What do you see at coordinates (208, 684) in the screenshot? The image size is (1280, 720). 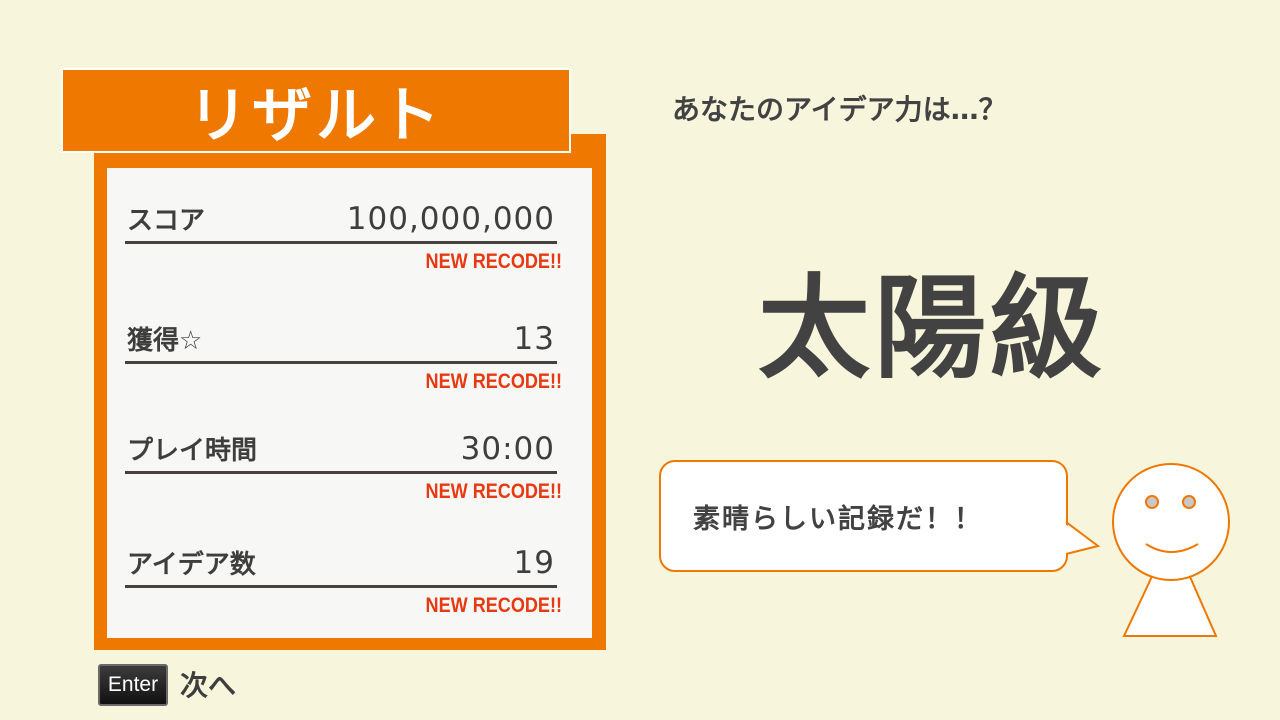 I see `next-label: 次へ` at bounding box center [208, 684].